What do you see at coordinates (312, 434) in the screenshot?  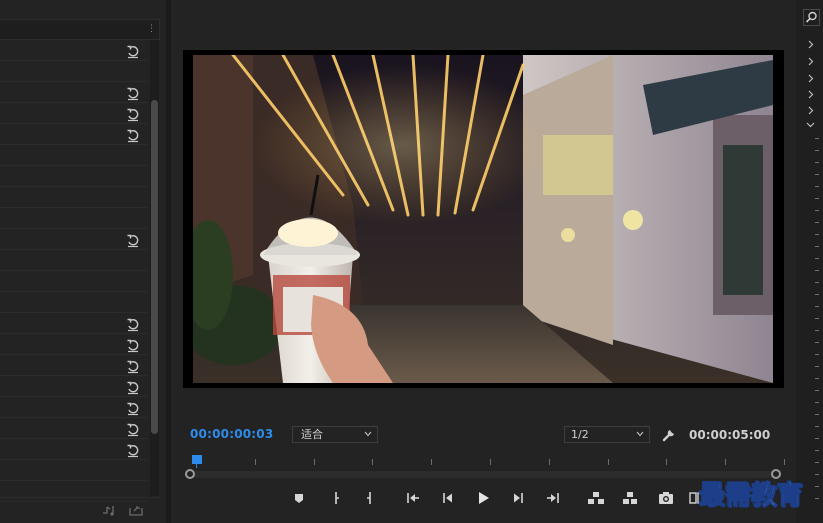 I see `zoom-fit-value: 适合` at bounding box center [312, 434].